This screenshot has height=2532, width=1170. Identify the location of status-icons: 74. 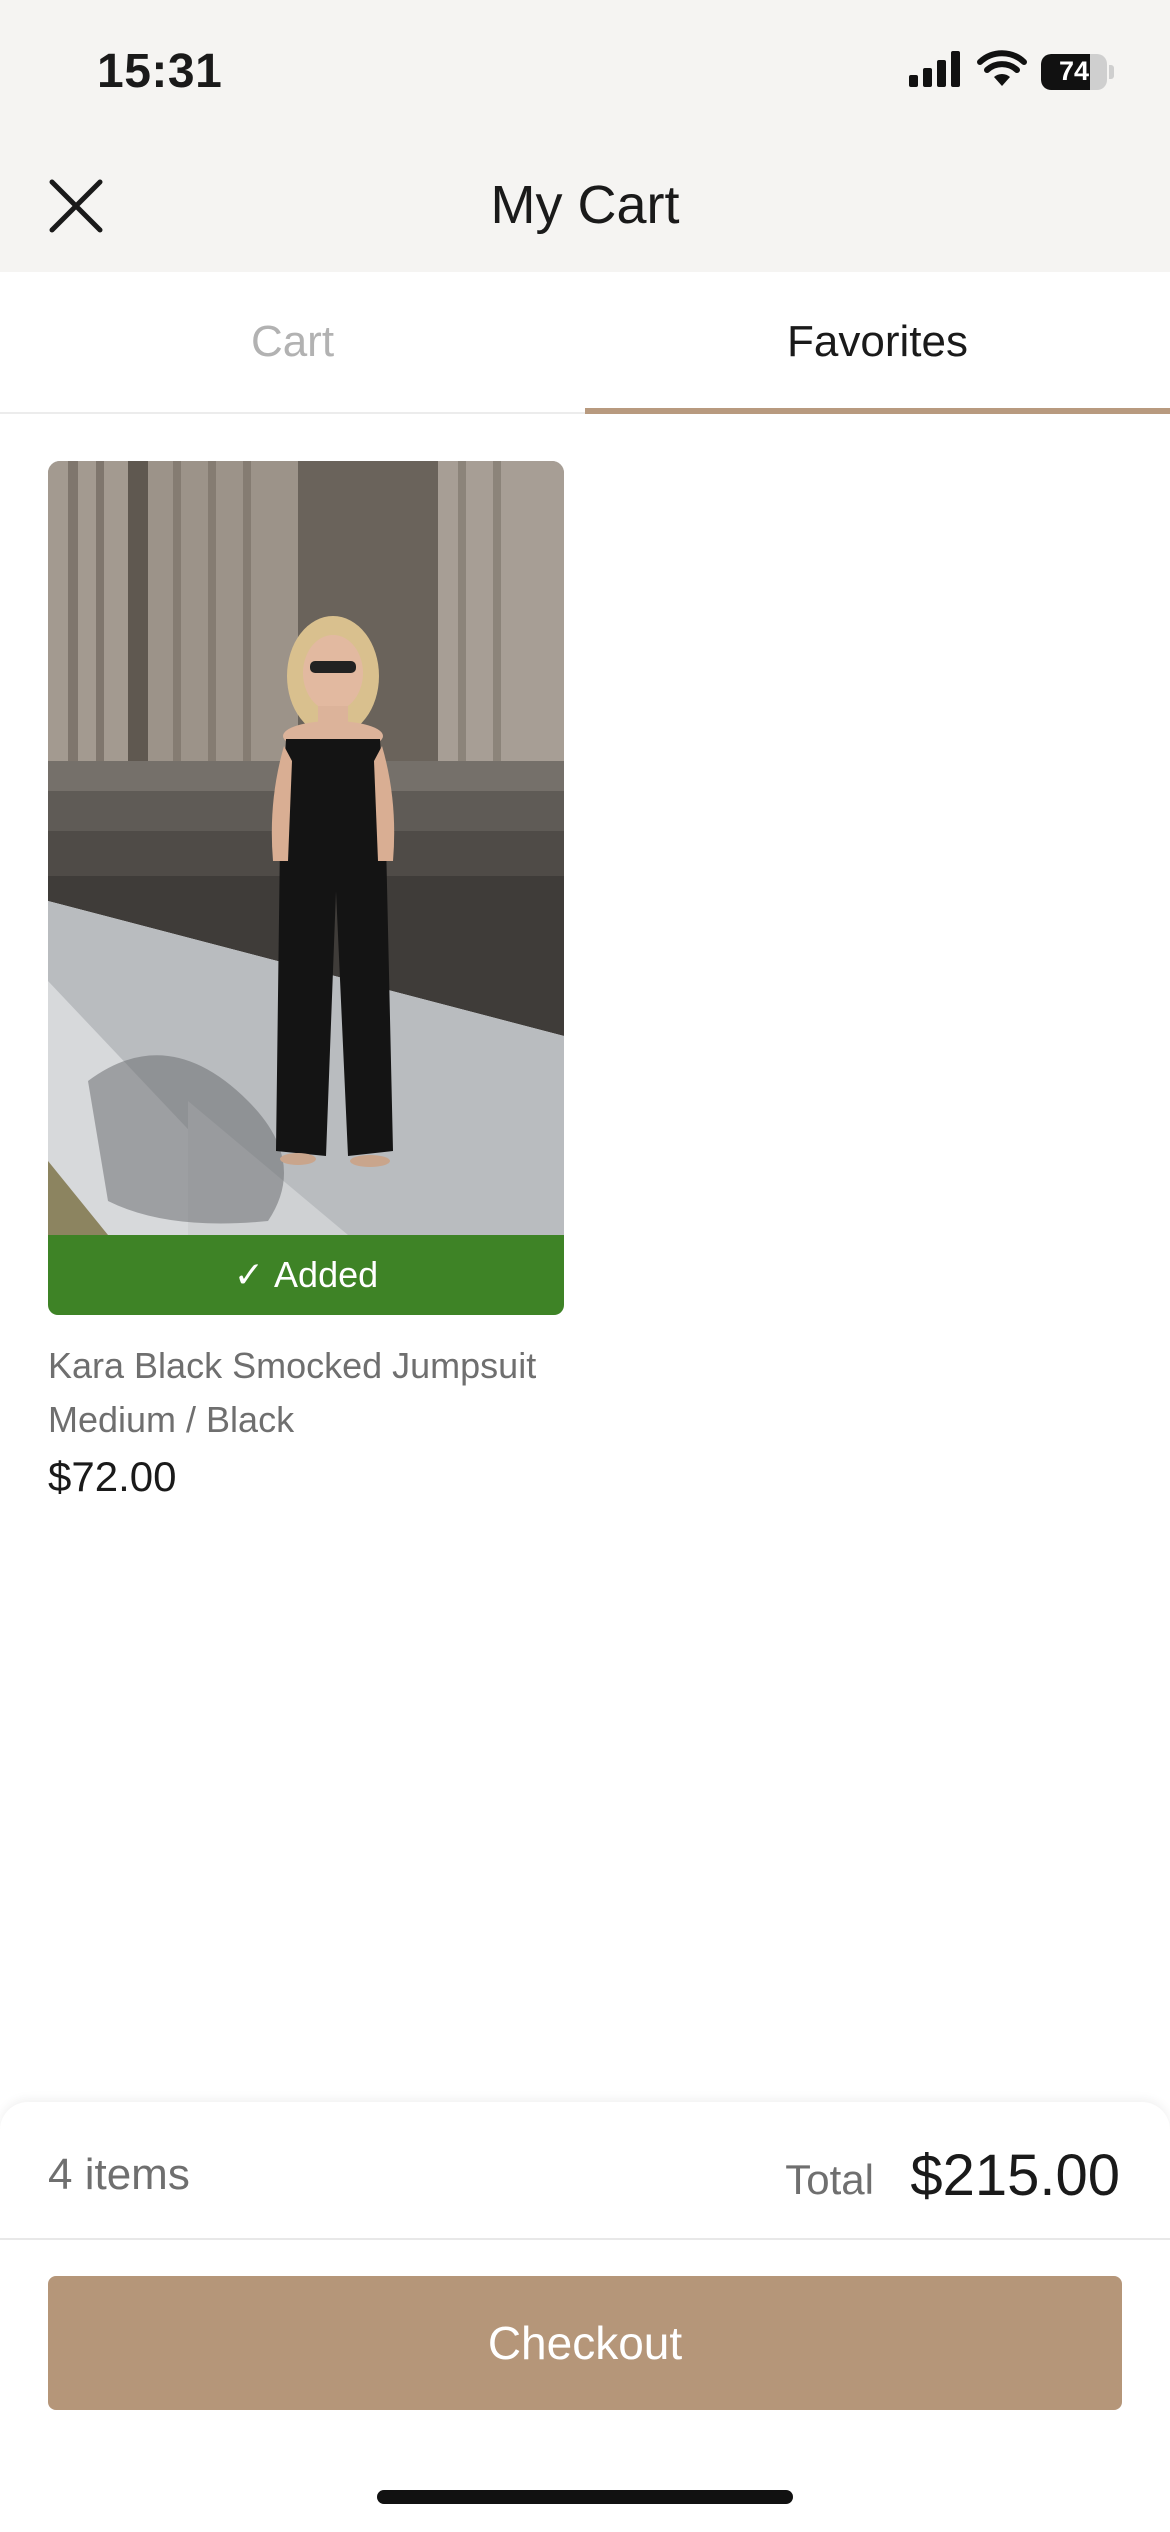
(1011, 71).